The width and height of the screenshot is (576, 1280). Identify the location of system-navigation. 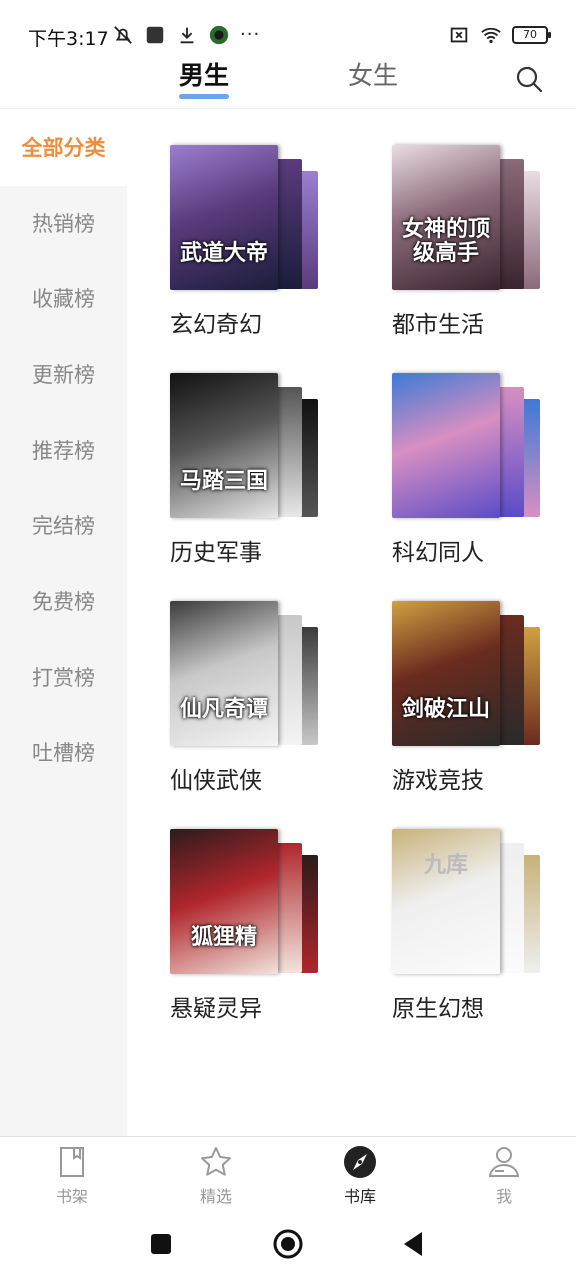
(288, 1245).